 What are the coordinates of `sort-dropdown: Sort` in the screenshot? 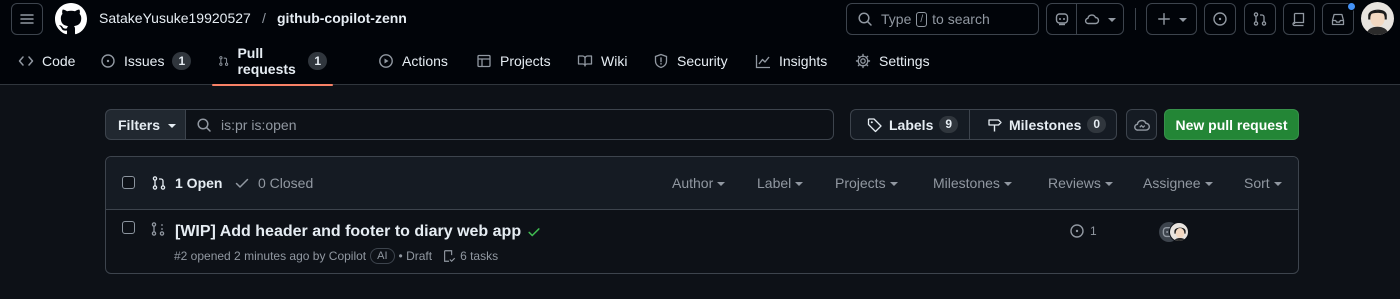 It's located at (1263, 183).